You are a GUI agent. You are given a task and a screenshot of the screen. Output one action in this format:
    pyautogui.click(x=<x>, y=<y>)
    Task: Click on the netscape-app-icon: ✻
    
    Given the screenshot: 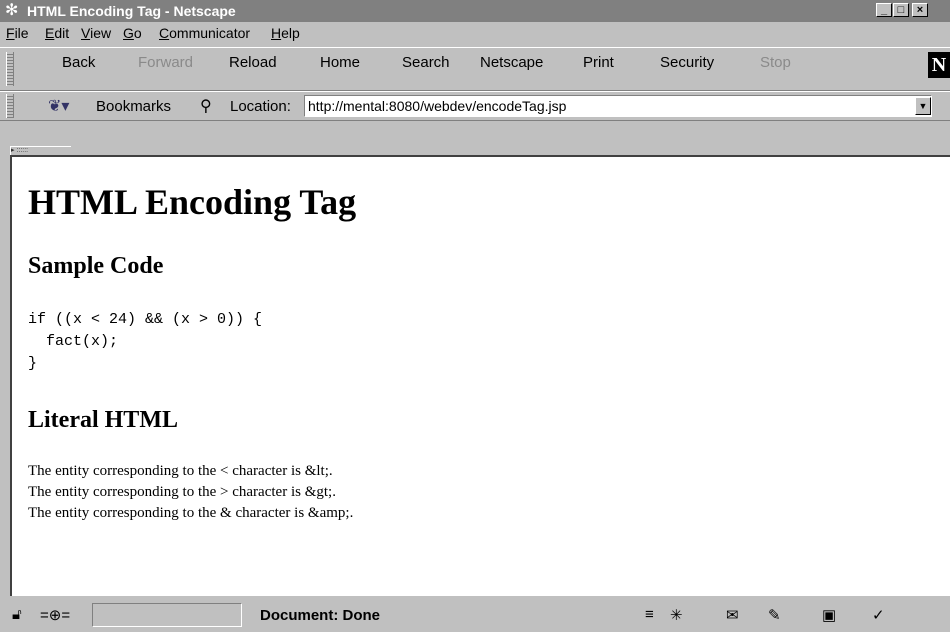 What is the action you would take?
    pyautogui.click(x=11, y=11)
    